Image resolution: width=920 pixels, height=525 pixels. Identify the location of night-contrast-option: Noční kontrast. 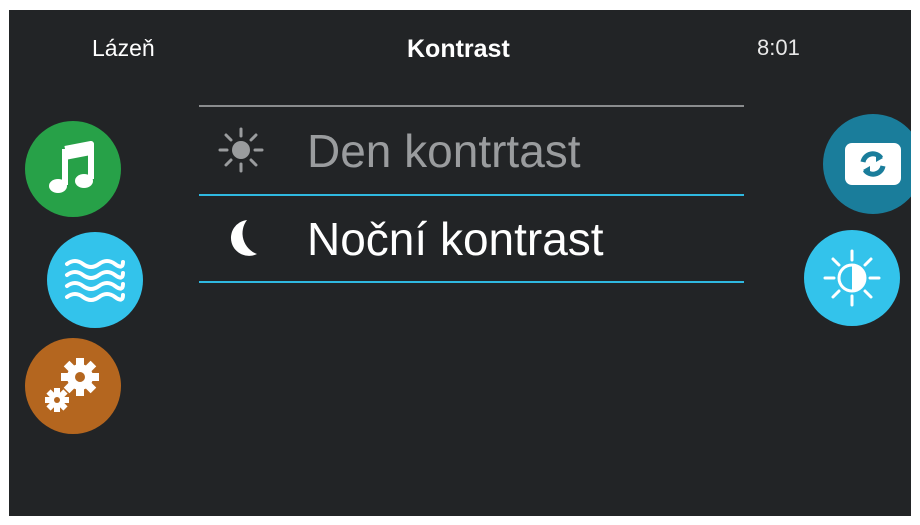
(471, 239).